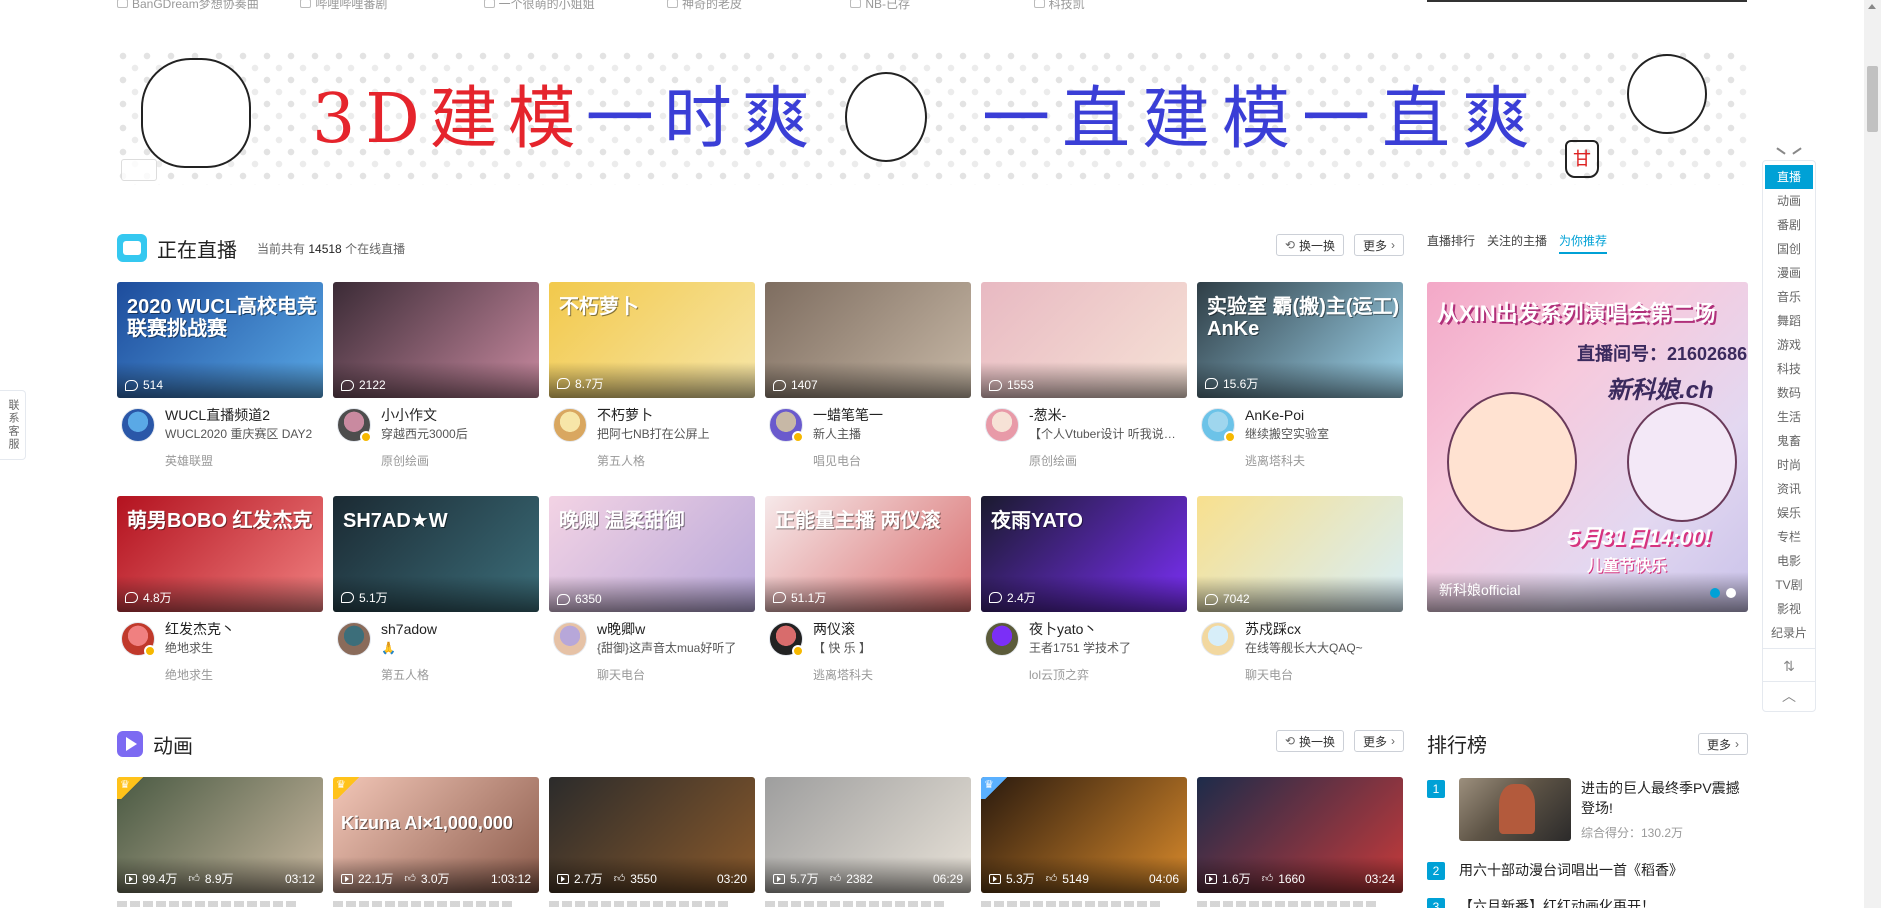 Image resolution: width=1881 pixels, height=908 pixels. Describe the element at coordinates (1300, 340) in the screenshot. I see `live-cover: 实验室 霸(搬)主(运工) AnKe 15.6万` at that location.